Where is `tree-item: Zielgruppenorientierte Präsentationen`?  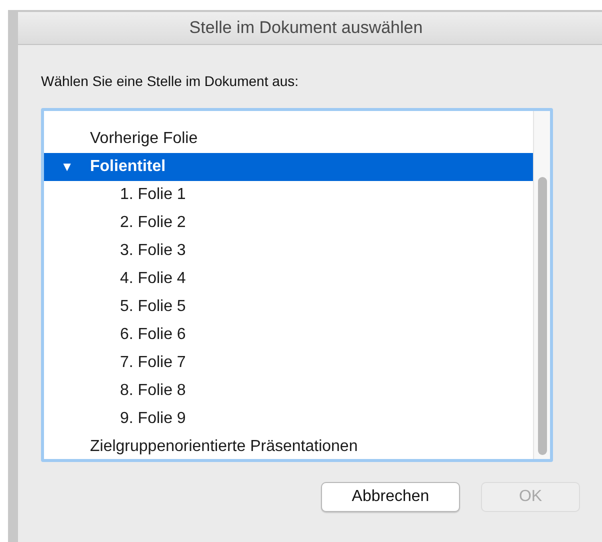
tree-item: Zielgruppenorientierte Präsentationen is located at coordinates (288, 446).